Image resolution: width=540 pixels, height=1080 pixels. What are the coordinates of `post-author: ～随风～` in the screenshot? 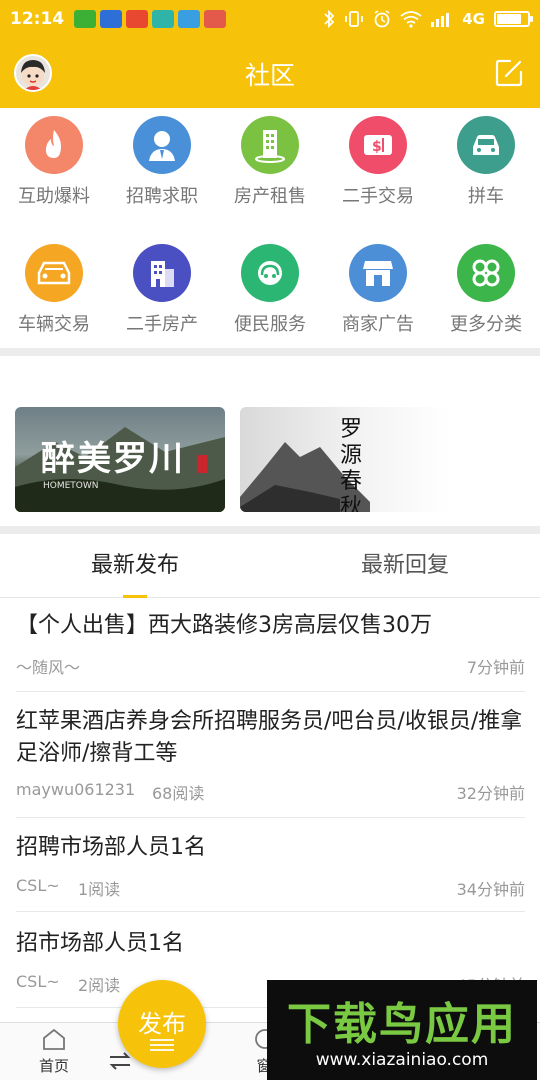 It's located at (48, 667).